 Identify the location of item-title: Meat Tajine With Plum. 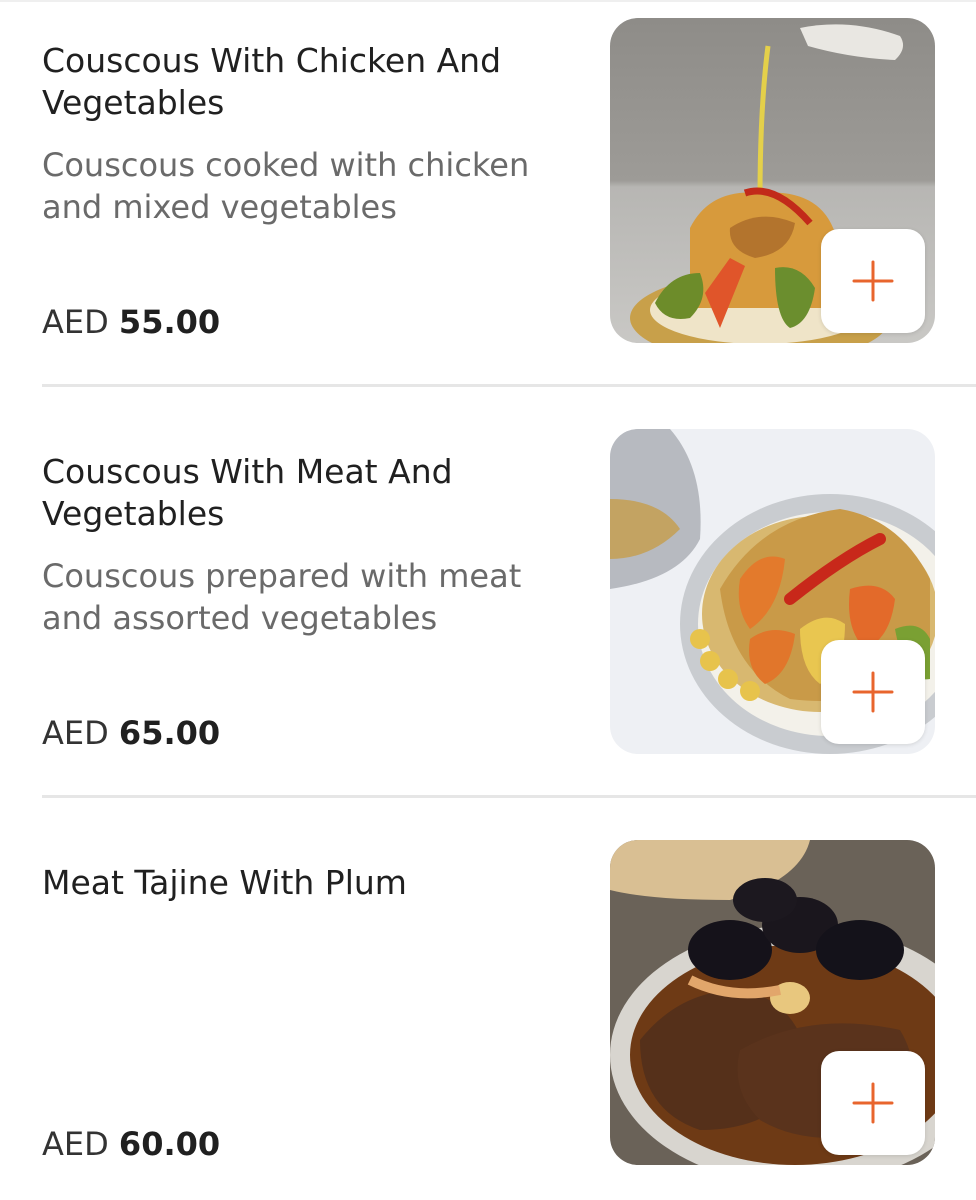
(224, 882).